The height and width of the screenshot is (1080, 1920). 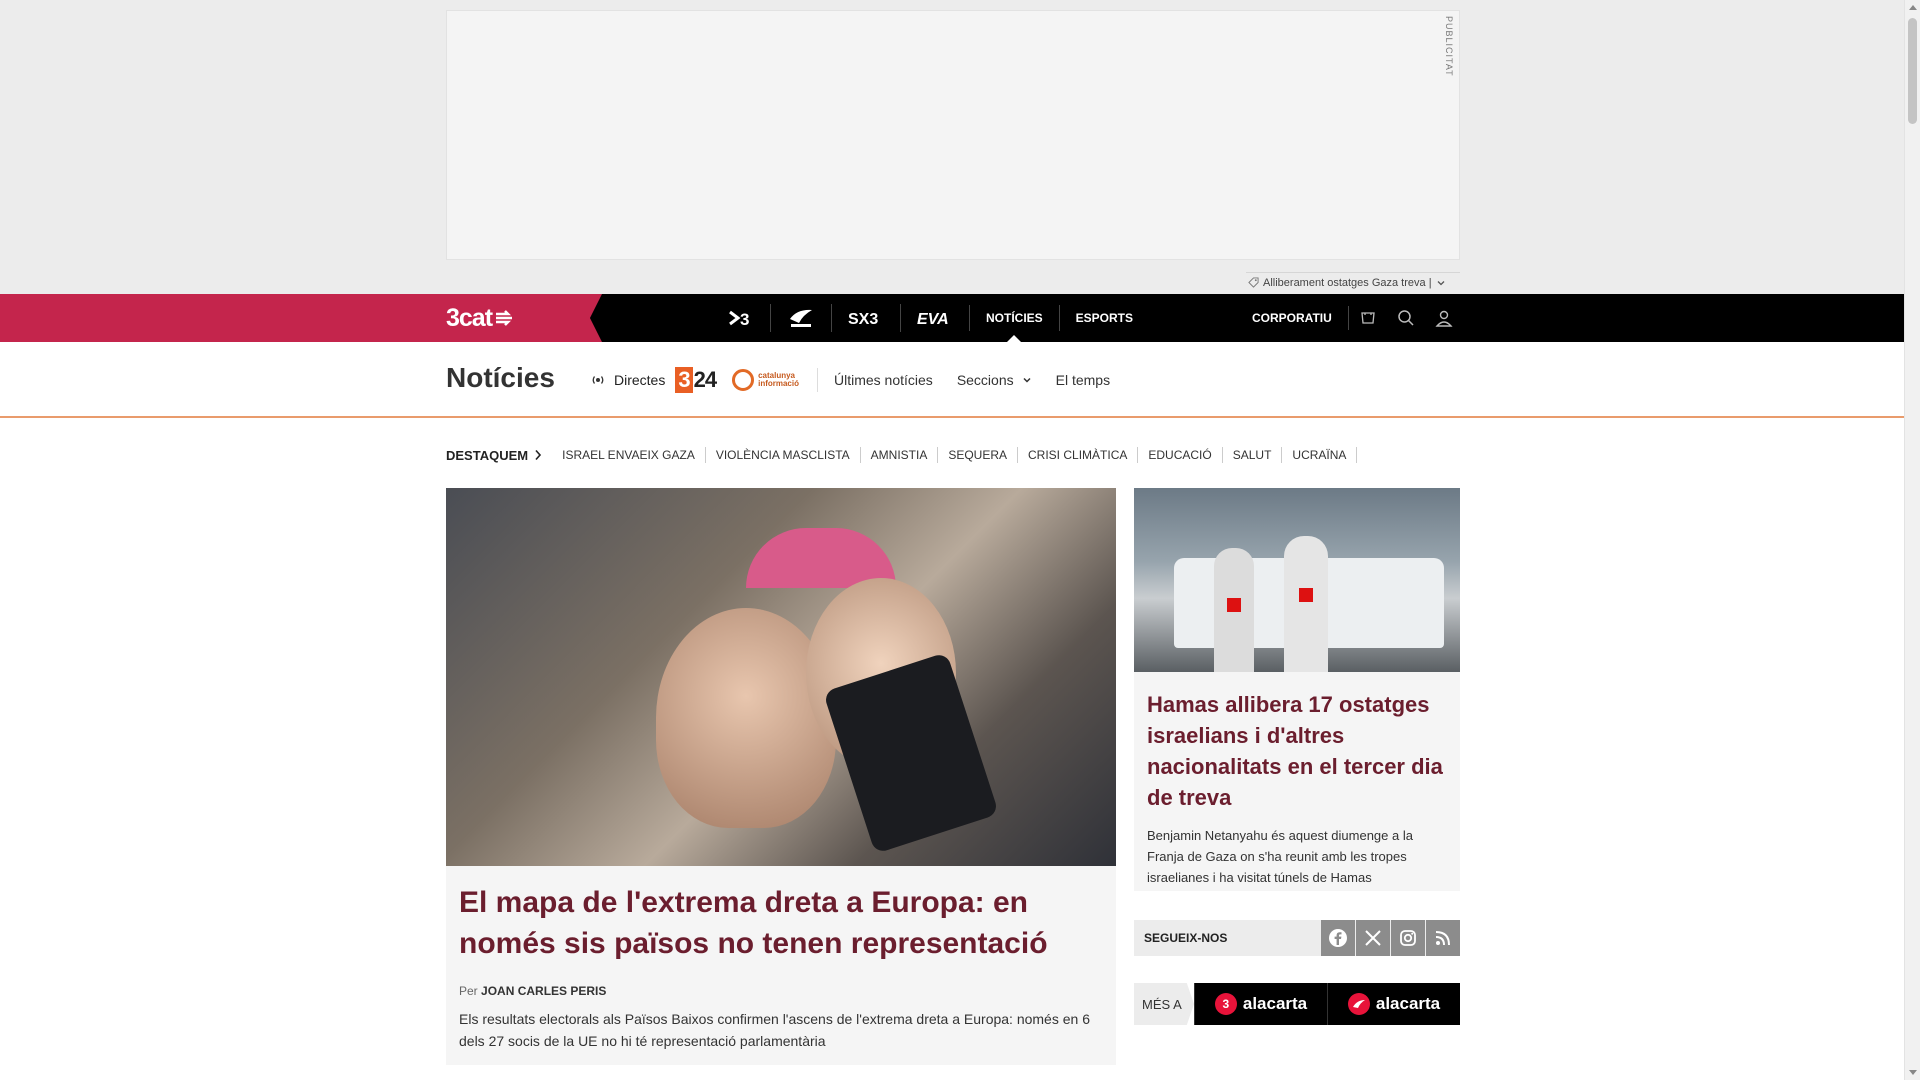 I want to click on destaquem-tag: SEQUERA, so click(x=978, y=455).